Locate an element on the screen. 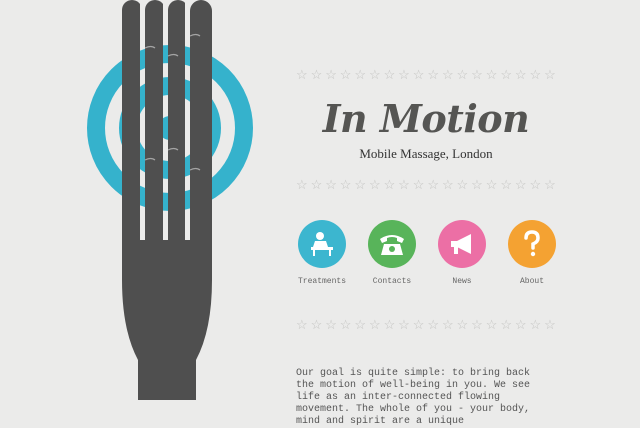 This screenshot has height=428, width=640. megaphone-icon is located at coordinates (462, 244).